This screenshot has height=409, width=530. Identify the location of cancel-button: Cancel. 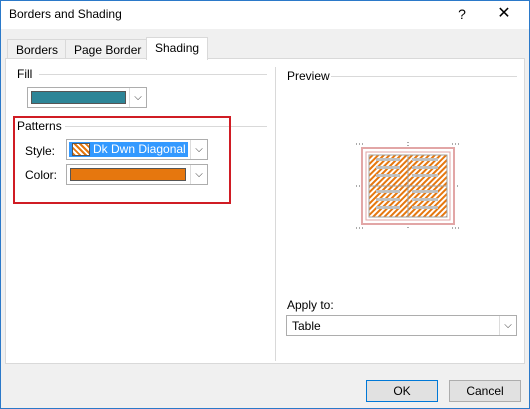
(485, 391).